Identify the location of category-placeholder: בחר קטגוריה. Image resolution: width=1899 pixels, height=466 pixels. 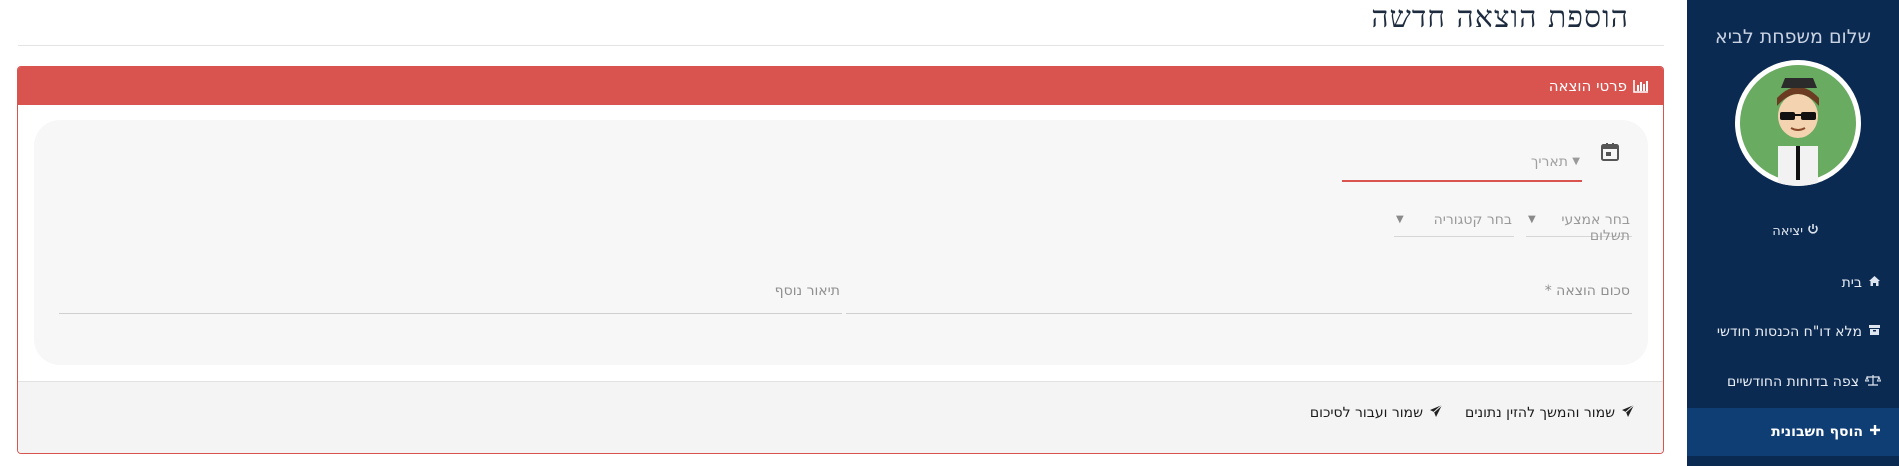
(1472, 220).